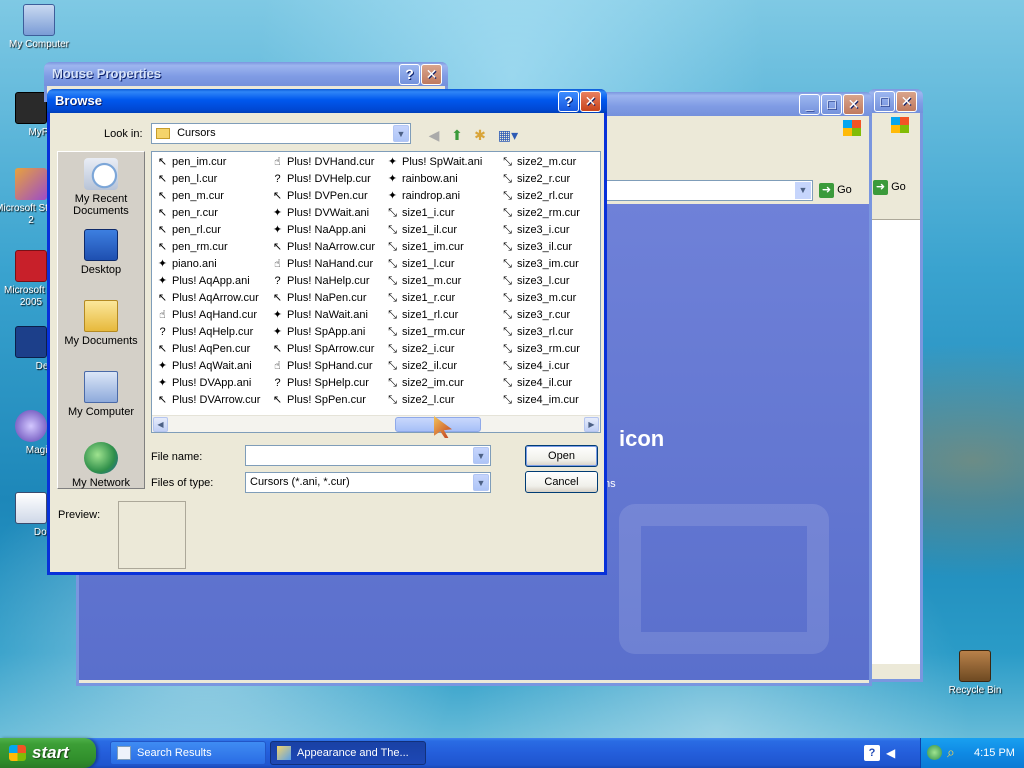 Image resolution: width=1024 pixels, height=768 pixels. Describe the element at coordinates (549, 298) in the screenshot. I see `file-item: ⤡ size3_m.cur` at that location.